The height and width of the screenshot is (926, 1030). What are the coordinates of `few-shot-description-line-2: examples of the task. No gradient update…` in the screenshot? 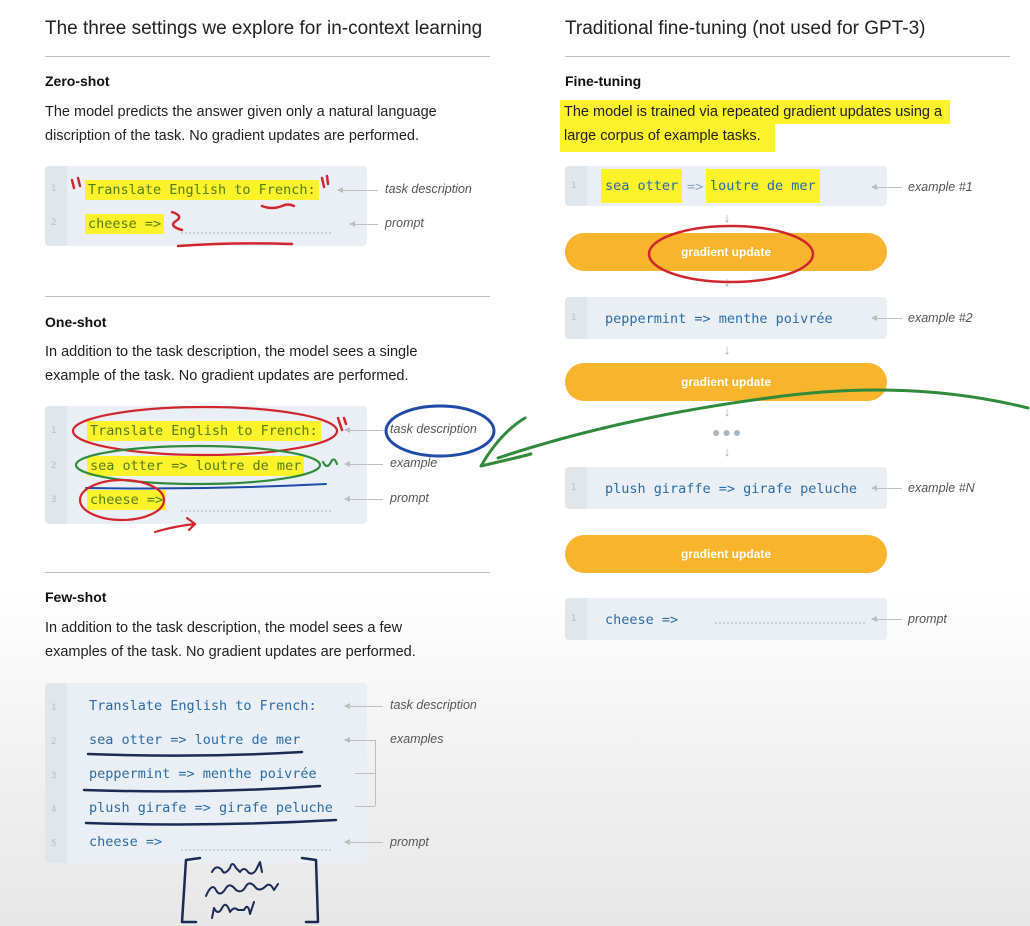 It's located at (230, 652).